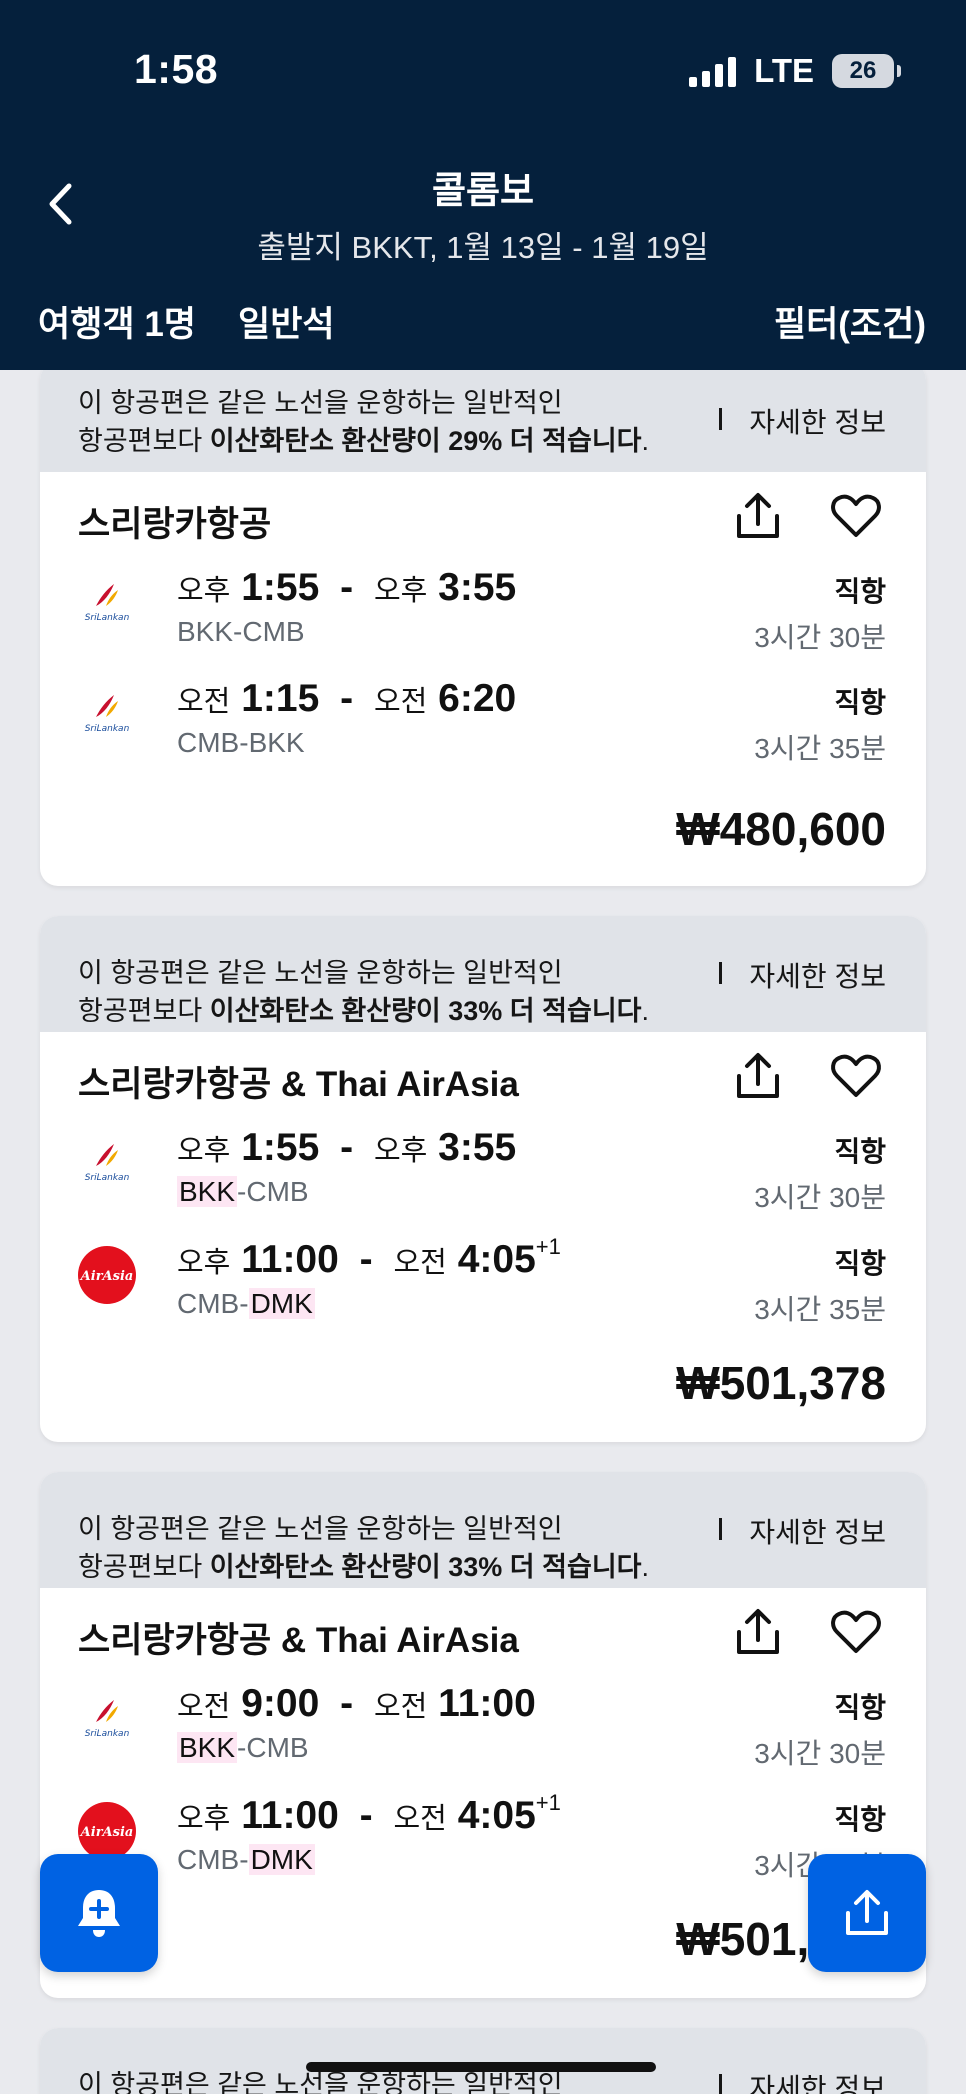 Image resolution: width=966 pixels, height=2094 pixels. I want to click on flight-card: 이 항공편은 같은 노선을 운항하는 일반적인 자세한 정보, so click(483, 2061).